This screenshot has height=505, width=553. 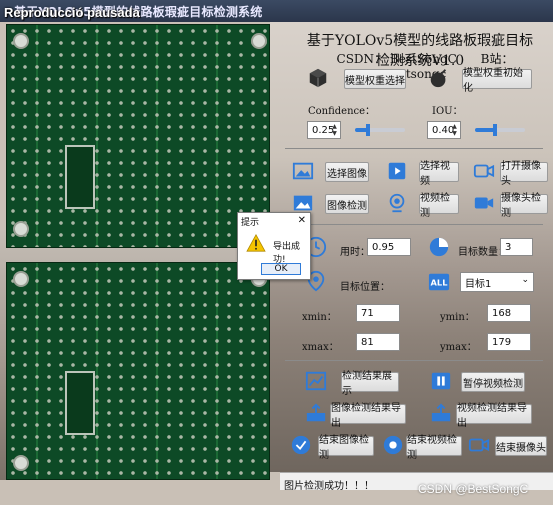 What do you see at coordinates (485, 130) in the screenshot?
I see `iou-slider-fill` at bounding box center [485, 130].